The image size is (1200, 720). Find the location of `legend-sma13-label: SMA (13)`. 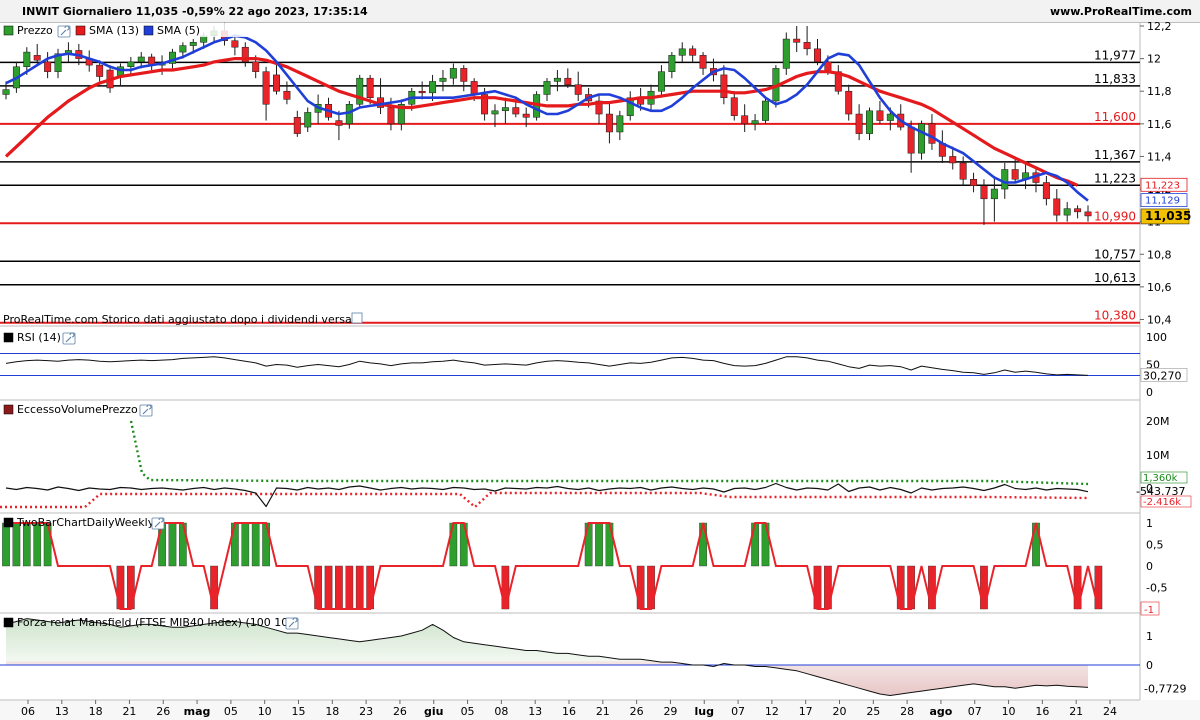

legend-sma13-label: SMA (13) is located at coordinates (114, 30).